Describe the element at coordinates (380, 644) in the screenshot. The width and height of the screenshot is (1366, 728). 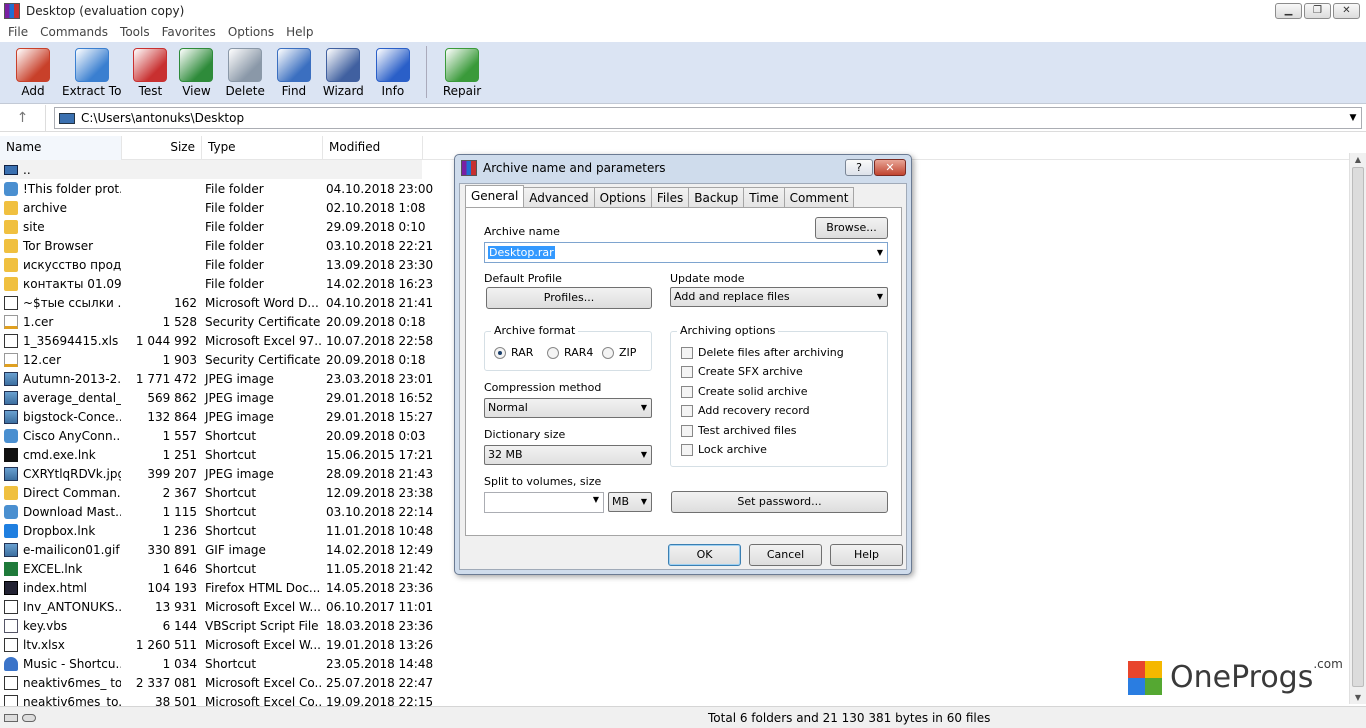
I see `file-modified: 19.01.2018 13:26` at that location.